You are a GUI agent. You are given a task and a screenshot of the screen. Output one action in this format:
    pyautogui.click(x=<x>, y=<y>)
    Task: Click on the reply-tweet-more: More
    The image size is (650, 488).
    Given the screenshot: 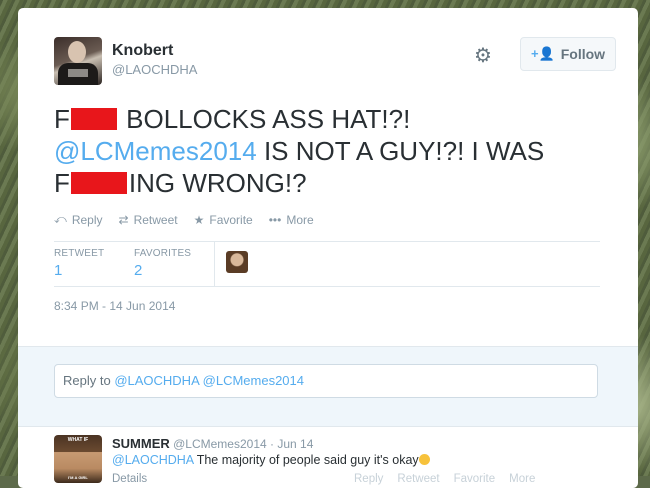 What is the action you would take?
    pyautogui.click(x=522, y=479)
    